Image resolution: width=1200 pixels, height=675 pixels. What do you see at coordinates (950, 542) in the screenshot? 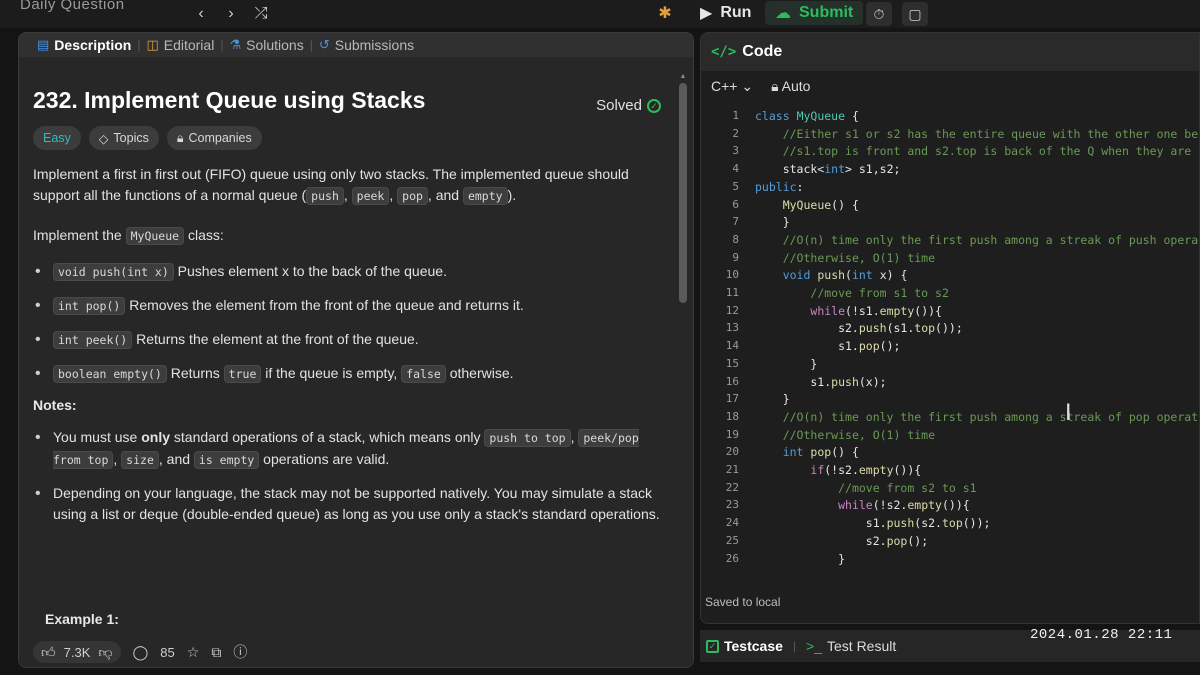
I see `code-line: 25 s2.pop();` at bounding box center [950, 542].